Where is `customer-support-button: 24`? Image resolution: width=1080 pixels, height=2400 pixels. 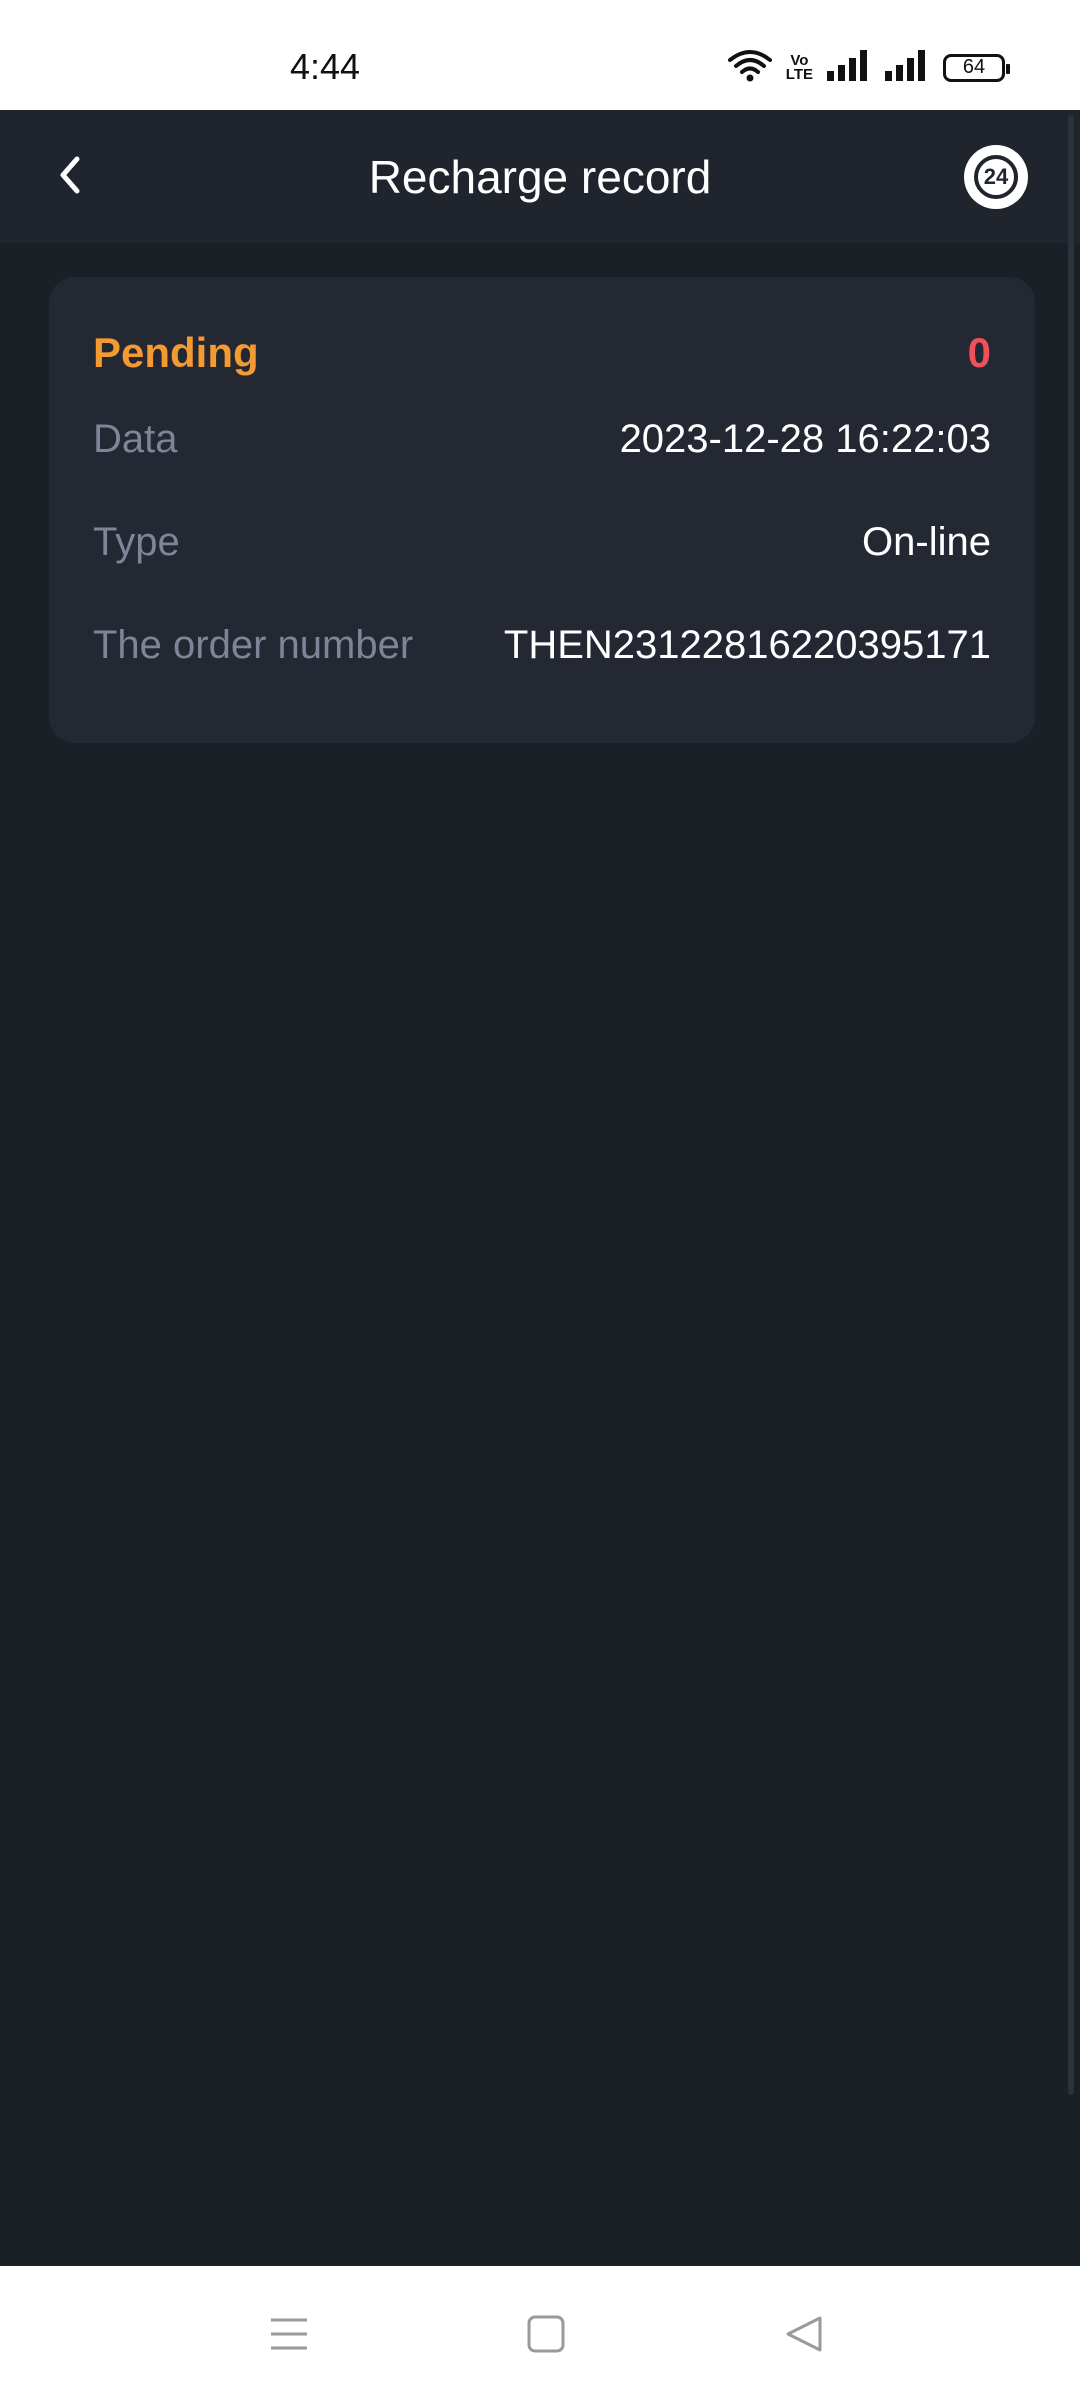
customer-support-button: 24 is located at coordinates (996, 177).